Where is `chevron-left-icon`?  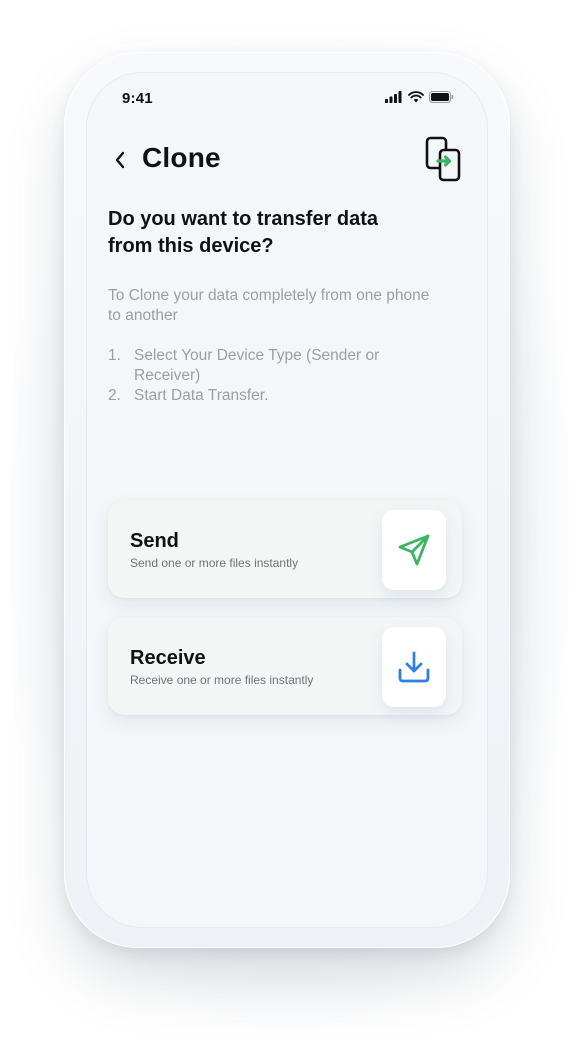
chevron-left-icon is located at coordinates (120, 160).